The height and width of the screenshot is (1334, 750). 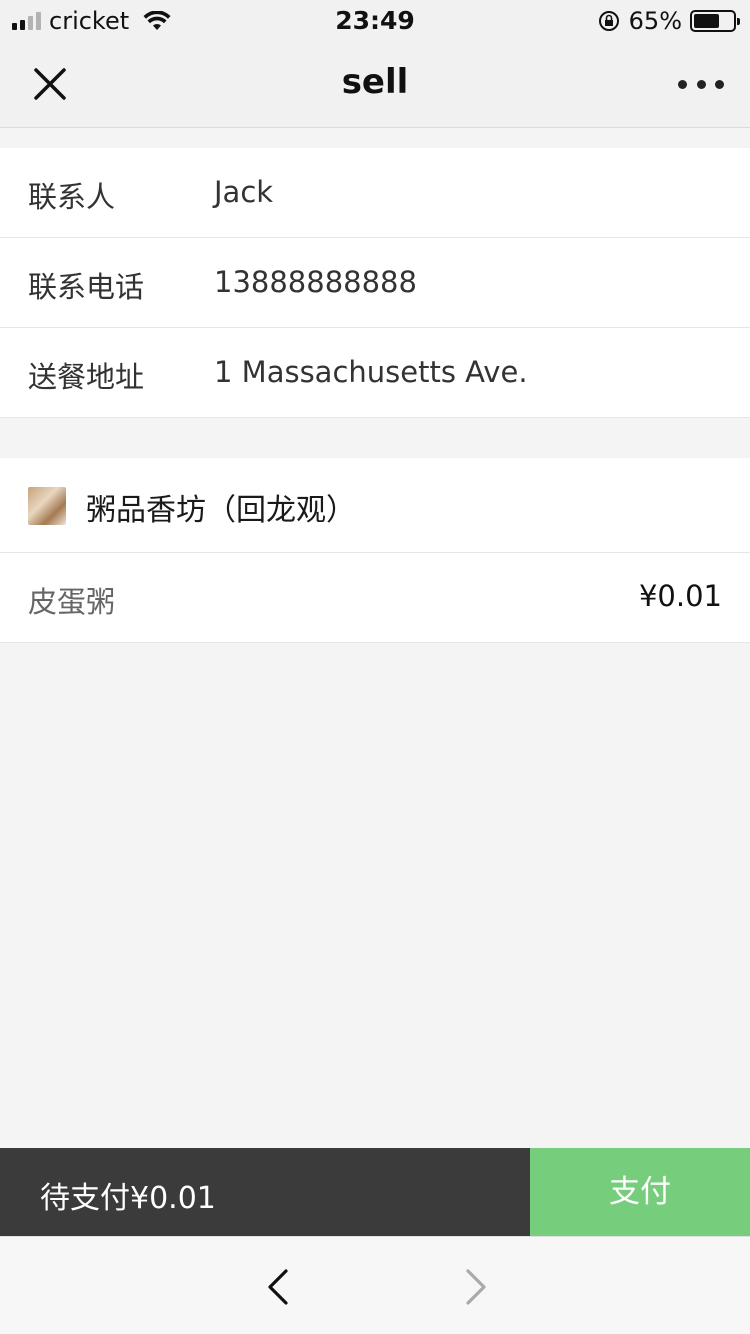 What do you see at coordinates (72, 197) in the screenshot?
I see `contact-name-label: 联系人` at bounding box center [72, 197].